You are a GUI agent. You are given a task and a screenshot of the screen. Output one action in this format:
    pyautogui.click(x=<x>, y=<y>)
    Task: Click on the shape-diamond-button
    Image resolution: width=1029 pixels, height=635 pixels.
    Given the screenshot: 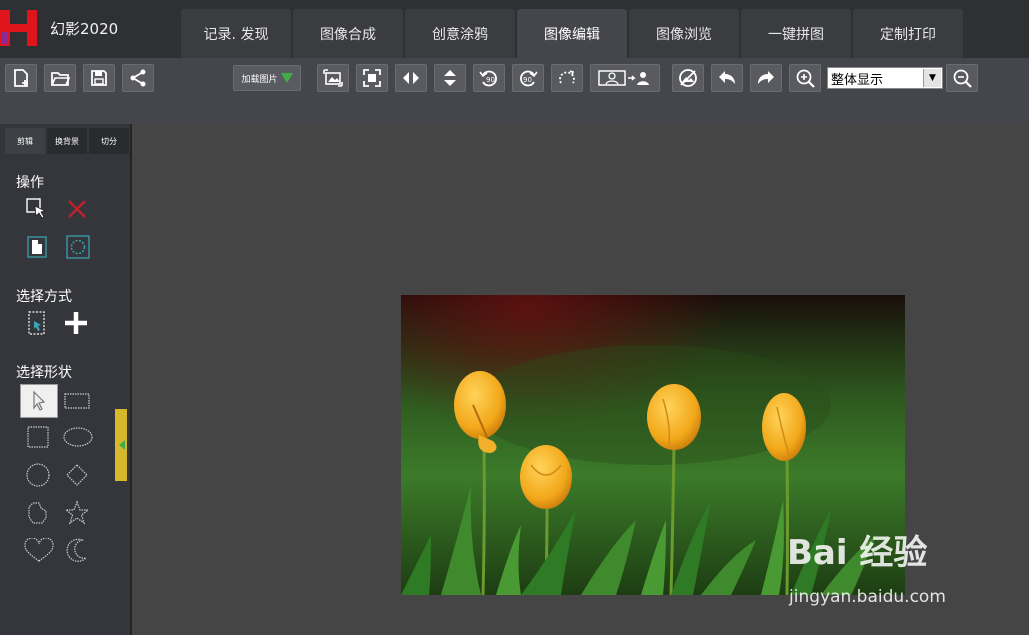 What is the action you would take?
    pyautogui.click(x=77, y=475)
    